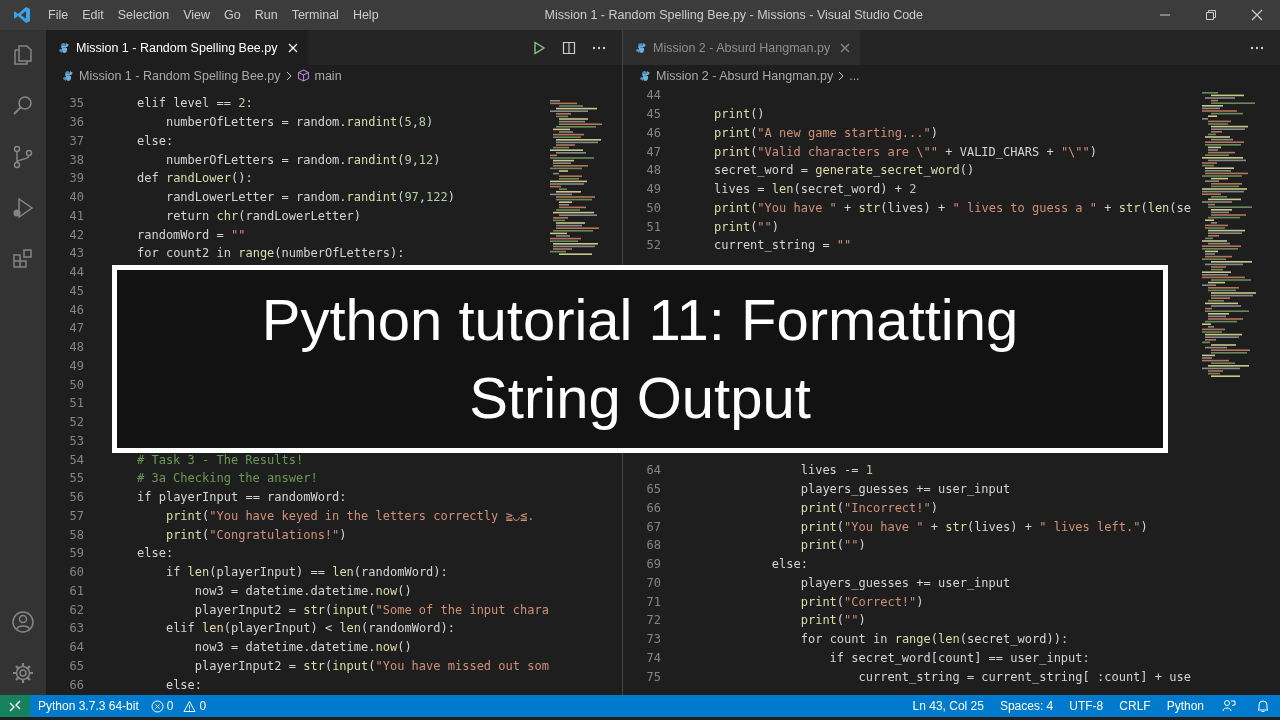  I want to click on menu-item: Edit, so click(93, 15).